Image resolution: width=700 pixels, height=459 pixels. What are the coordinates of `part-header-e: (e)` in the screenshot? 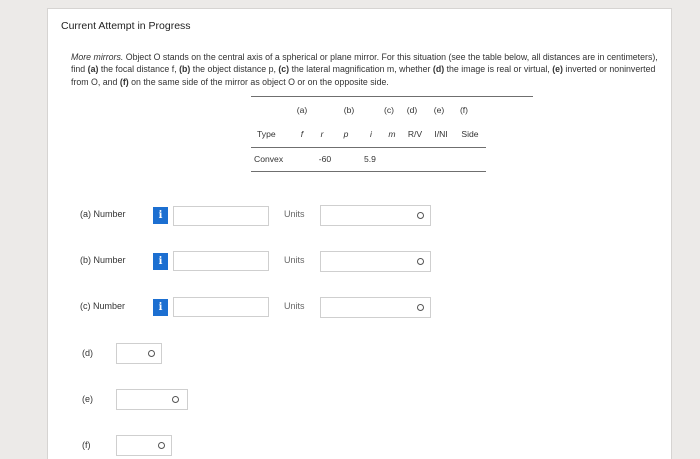 It's located at (439, 110).